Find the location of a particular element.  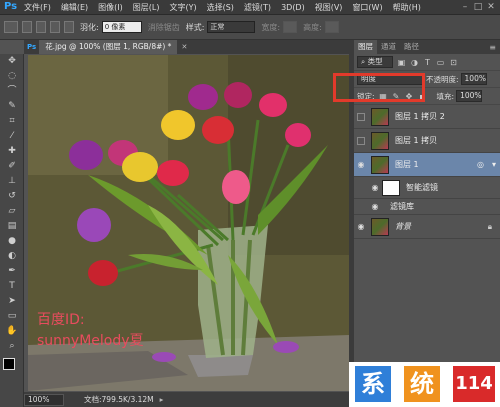

width-input is located at coordinates (290, 27).